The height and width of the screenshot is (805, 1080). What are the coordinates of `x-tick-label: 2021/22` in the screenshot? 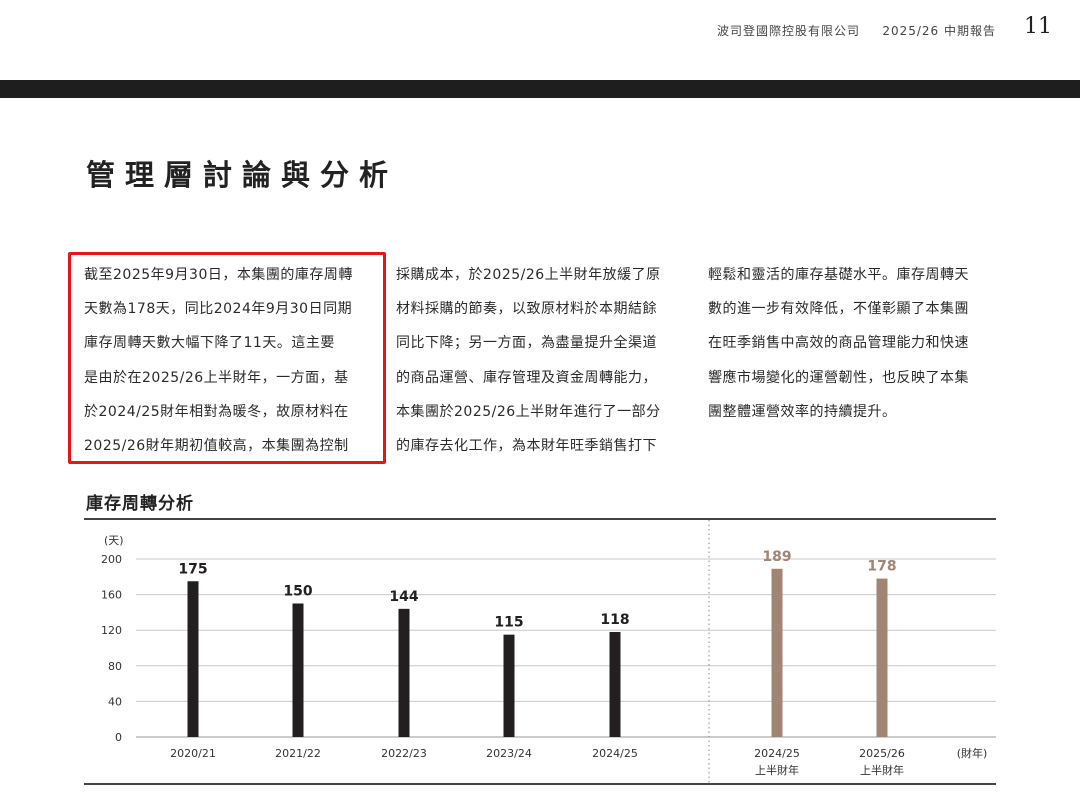 It's located at (298, 753).